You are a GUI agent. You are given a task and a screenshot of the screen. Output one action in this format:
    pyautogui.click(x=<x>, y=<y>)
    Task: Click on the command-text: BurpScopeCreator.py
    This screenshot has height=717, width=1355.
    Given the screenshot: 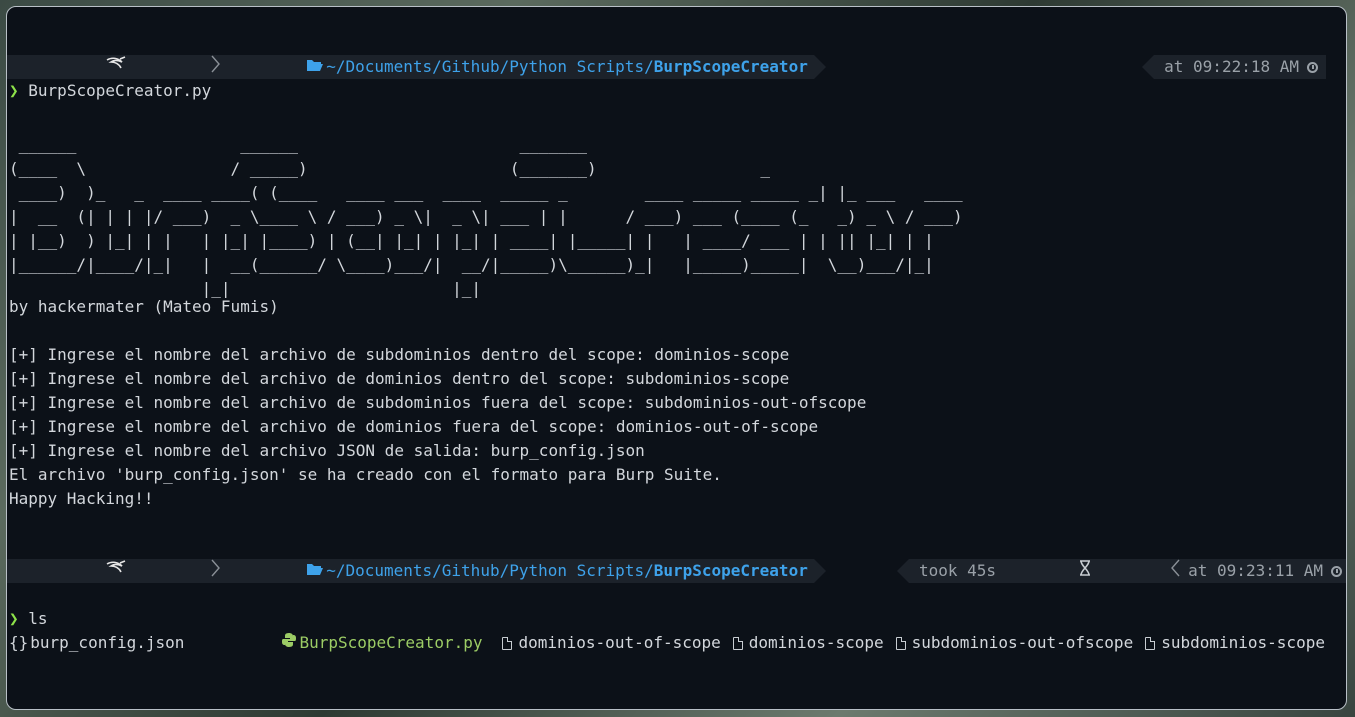 What is the action you would take?
    pyautogui.click(x=120, y=90)
    